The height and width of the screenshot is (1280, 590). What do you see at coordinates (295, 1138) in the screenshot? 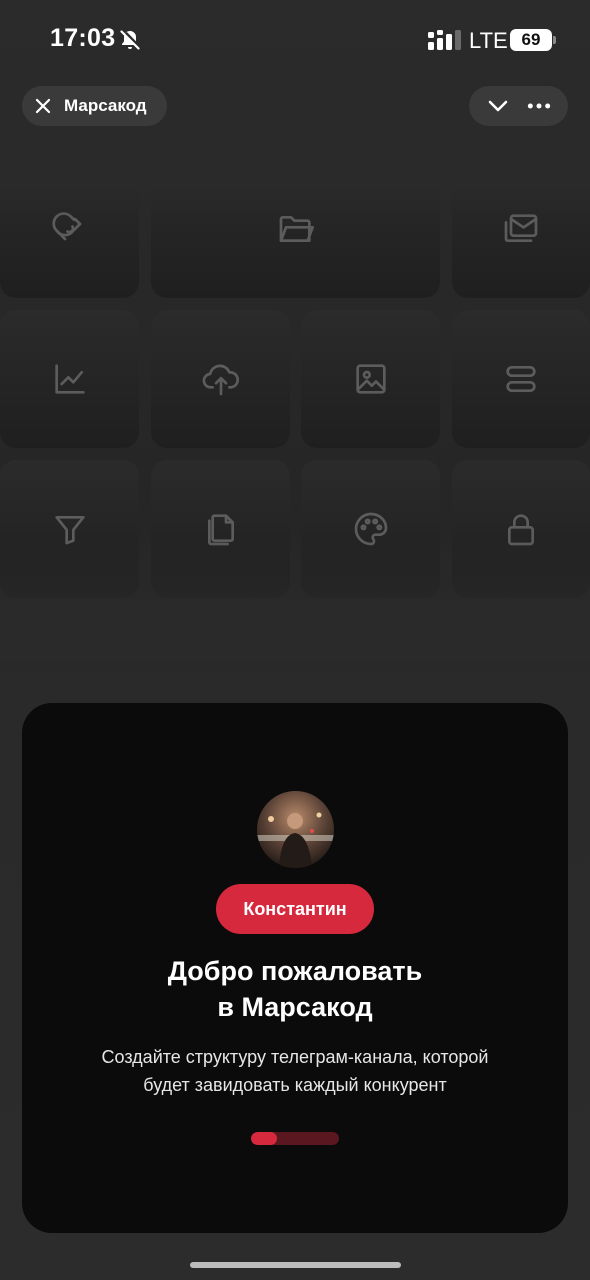
I see `onboarding-progress` at bounding box center [295, 1138].